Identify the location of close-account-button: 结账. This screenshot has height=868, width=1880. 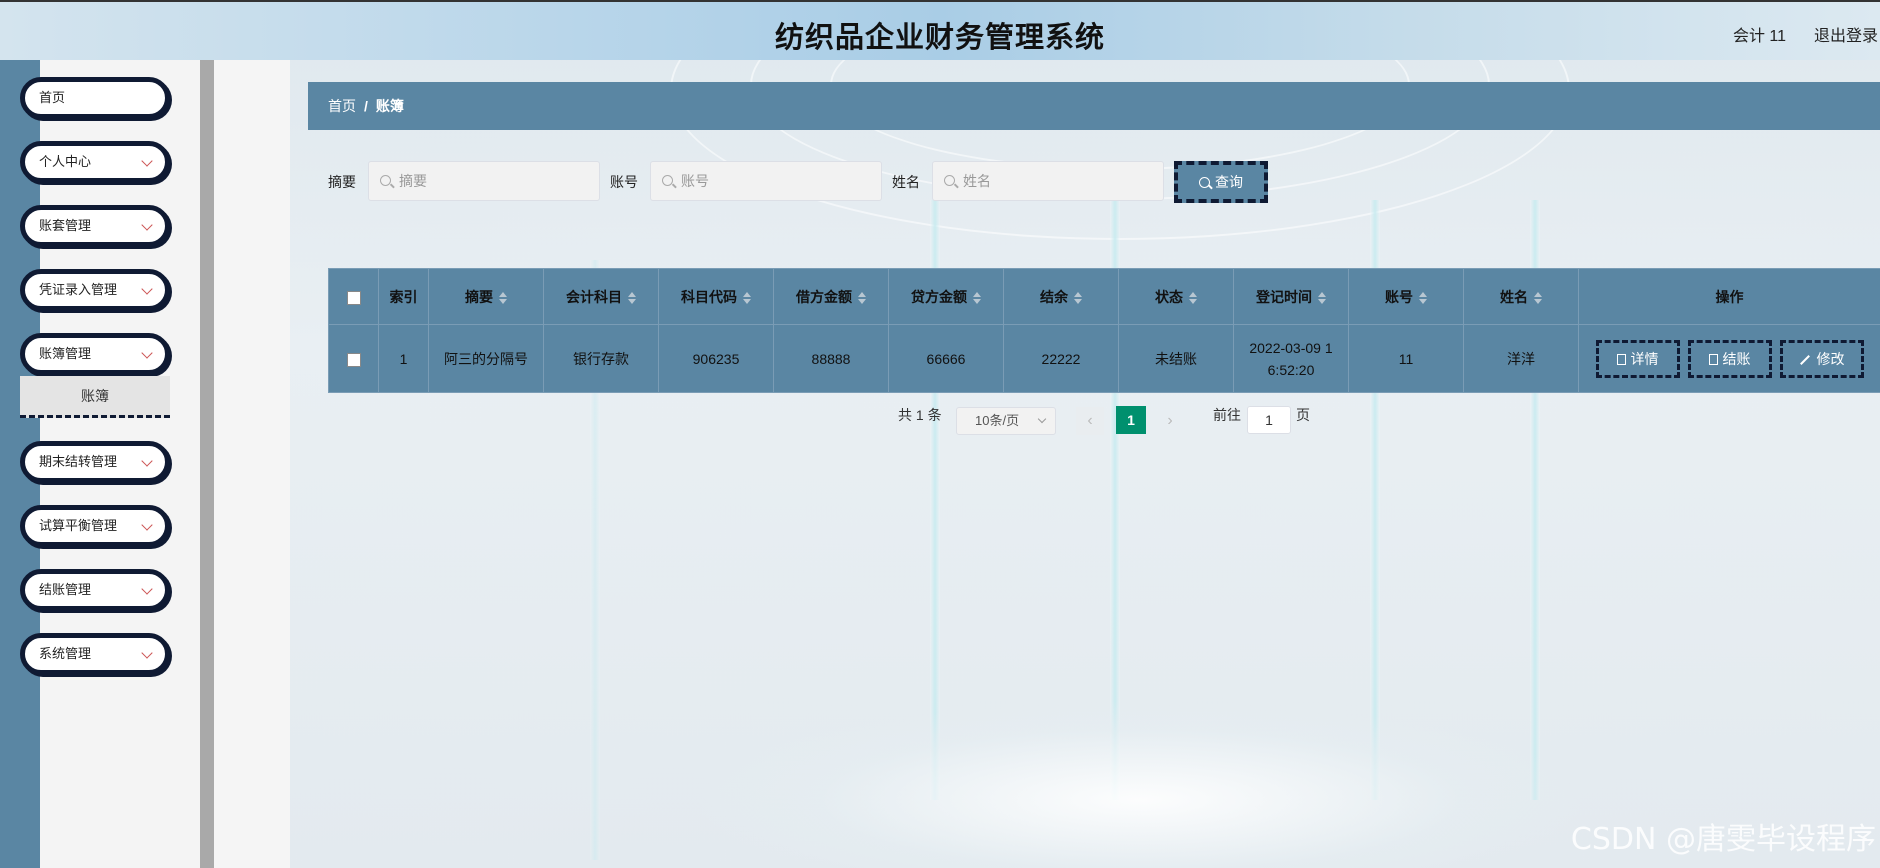
(1729, 358).